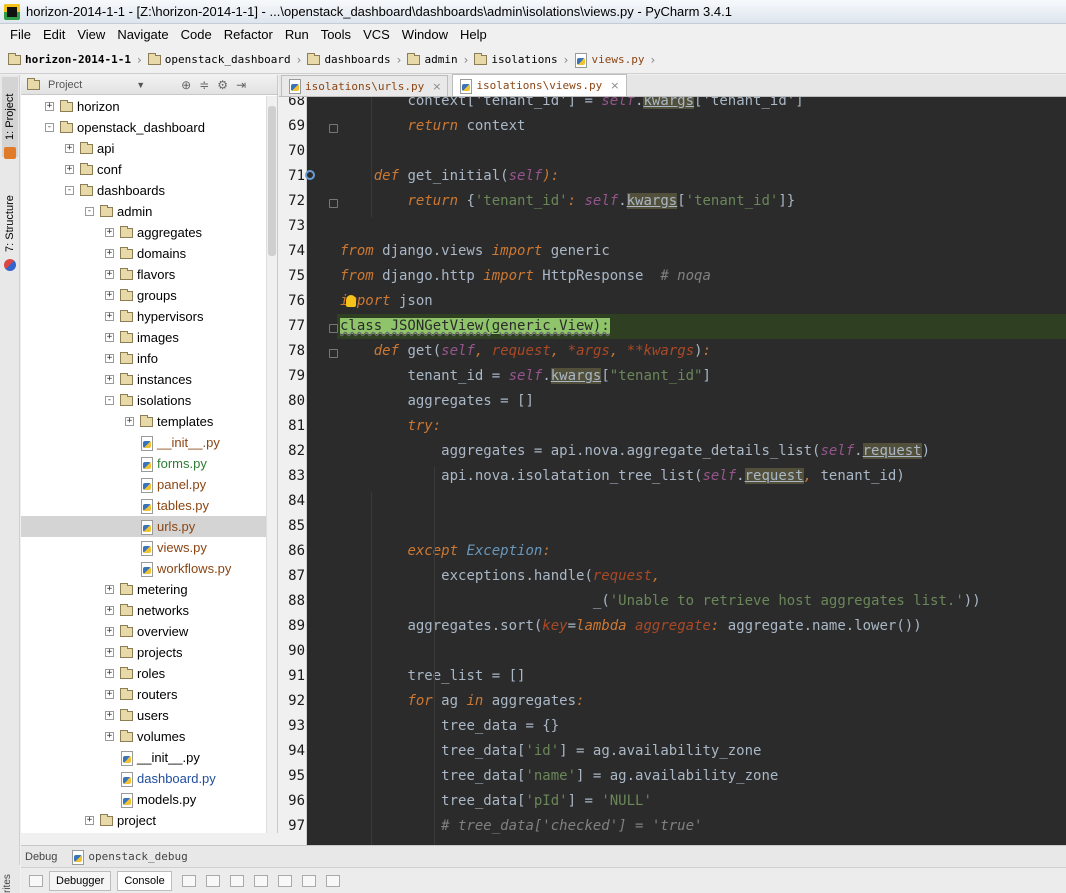 The image size is (1066, 893). Describe the element at coordinates (310, 175) in the screenshot. I see `override-method-icon` at that location.